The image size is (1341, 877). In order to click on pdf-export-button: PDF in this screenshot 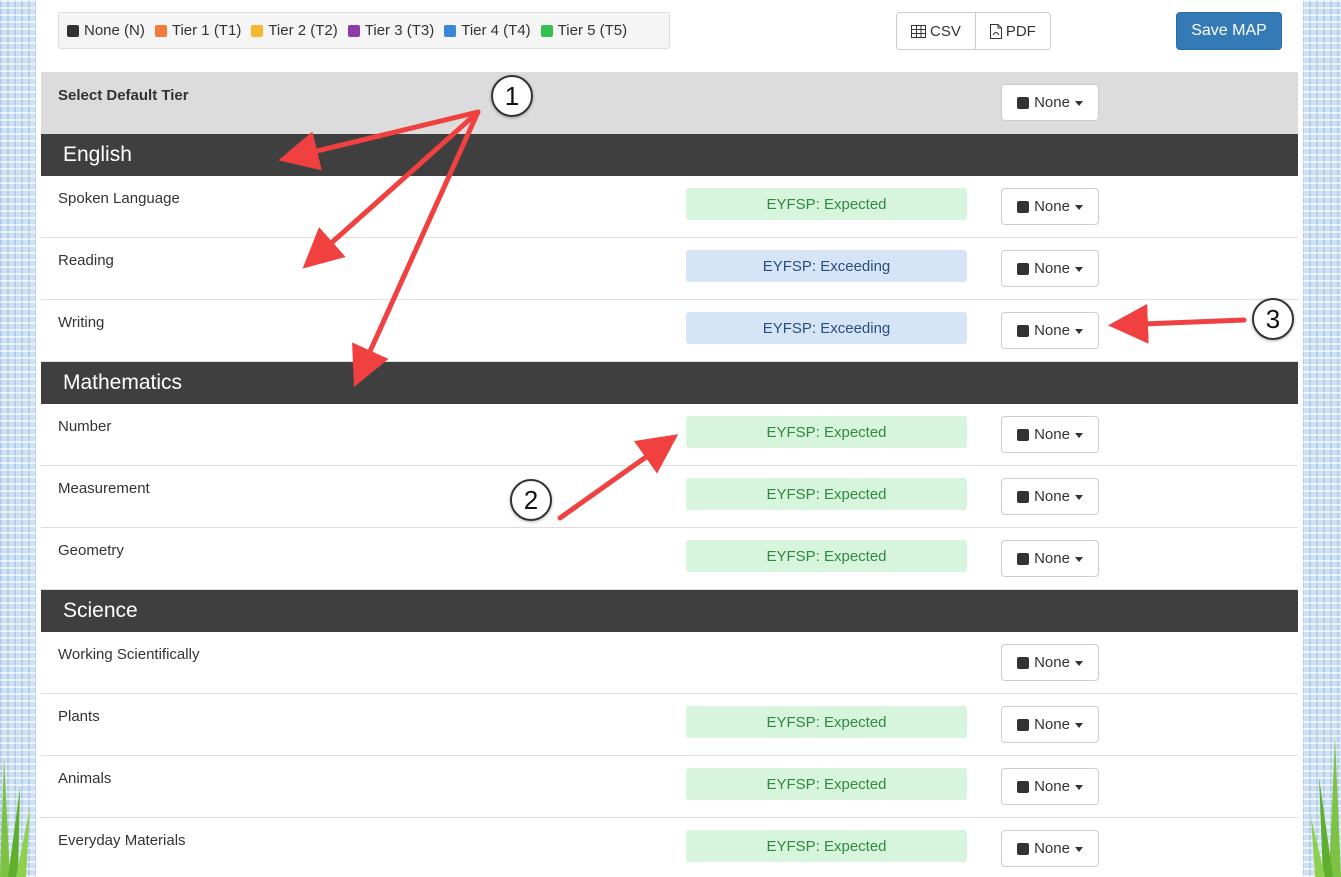, I will do `click(1012, 31)`.